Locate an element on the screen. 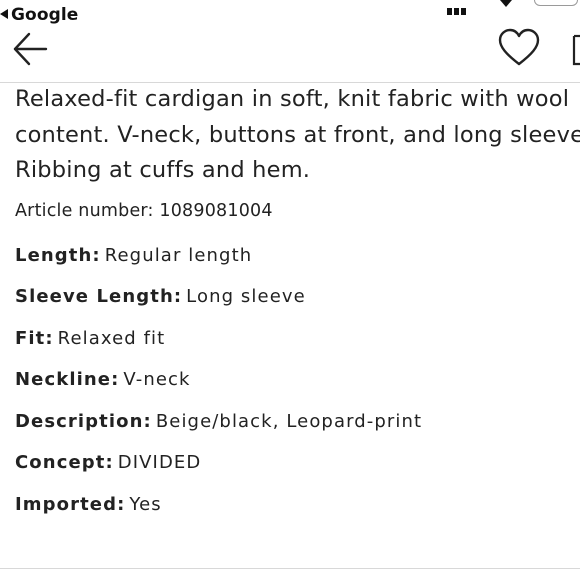 The image size is (580, 580). spec-value: Regular length is located at coordinates (178, 255).